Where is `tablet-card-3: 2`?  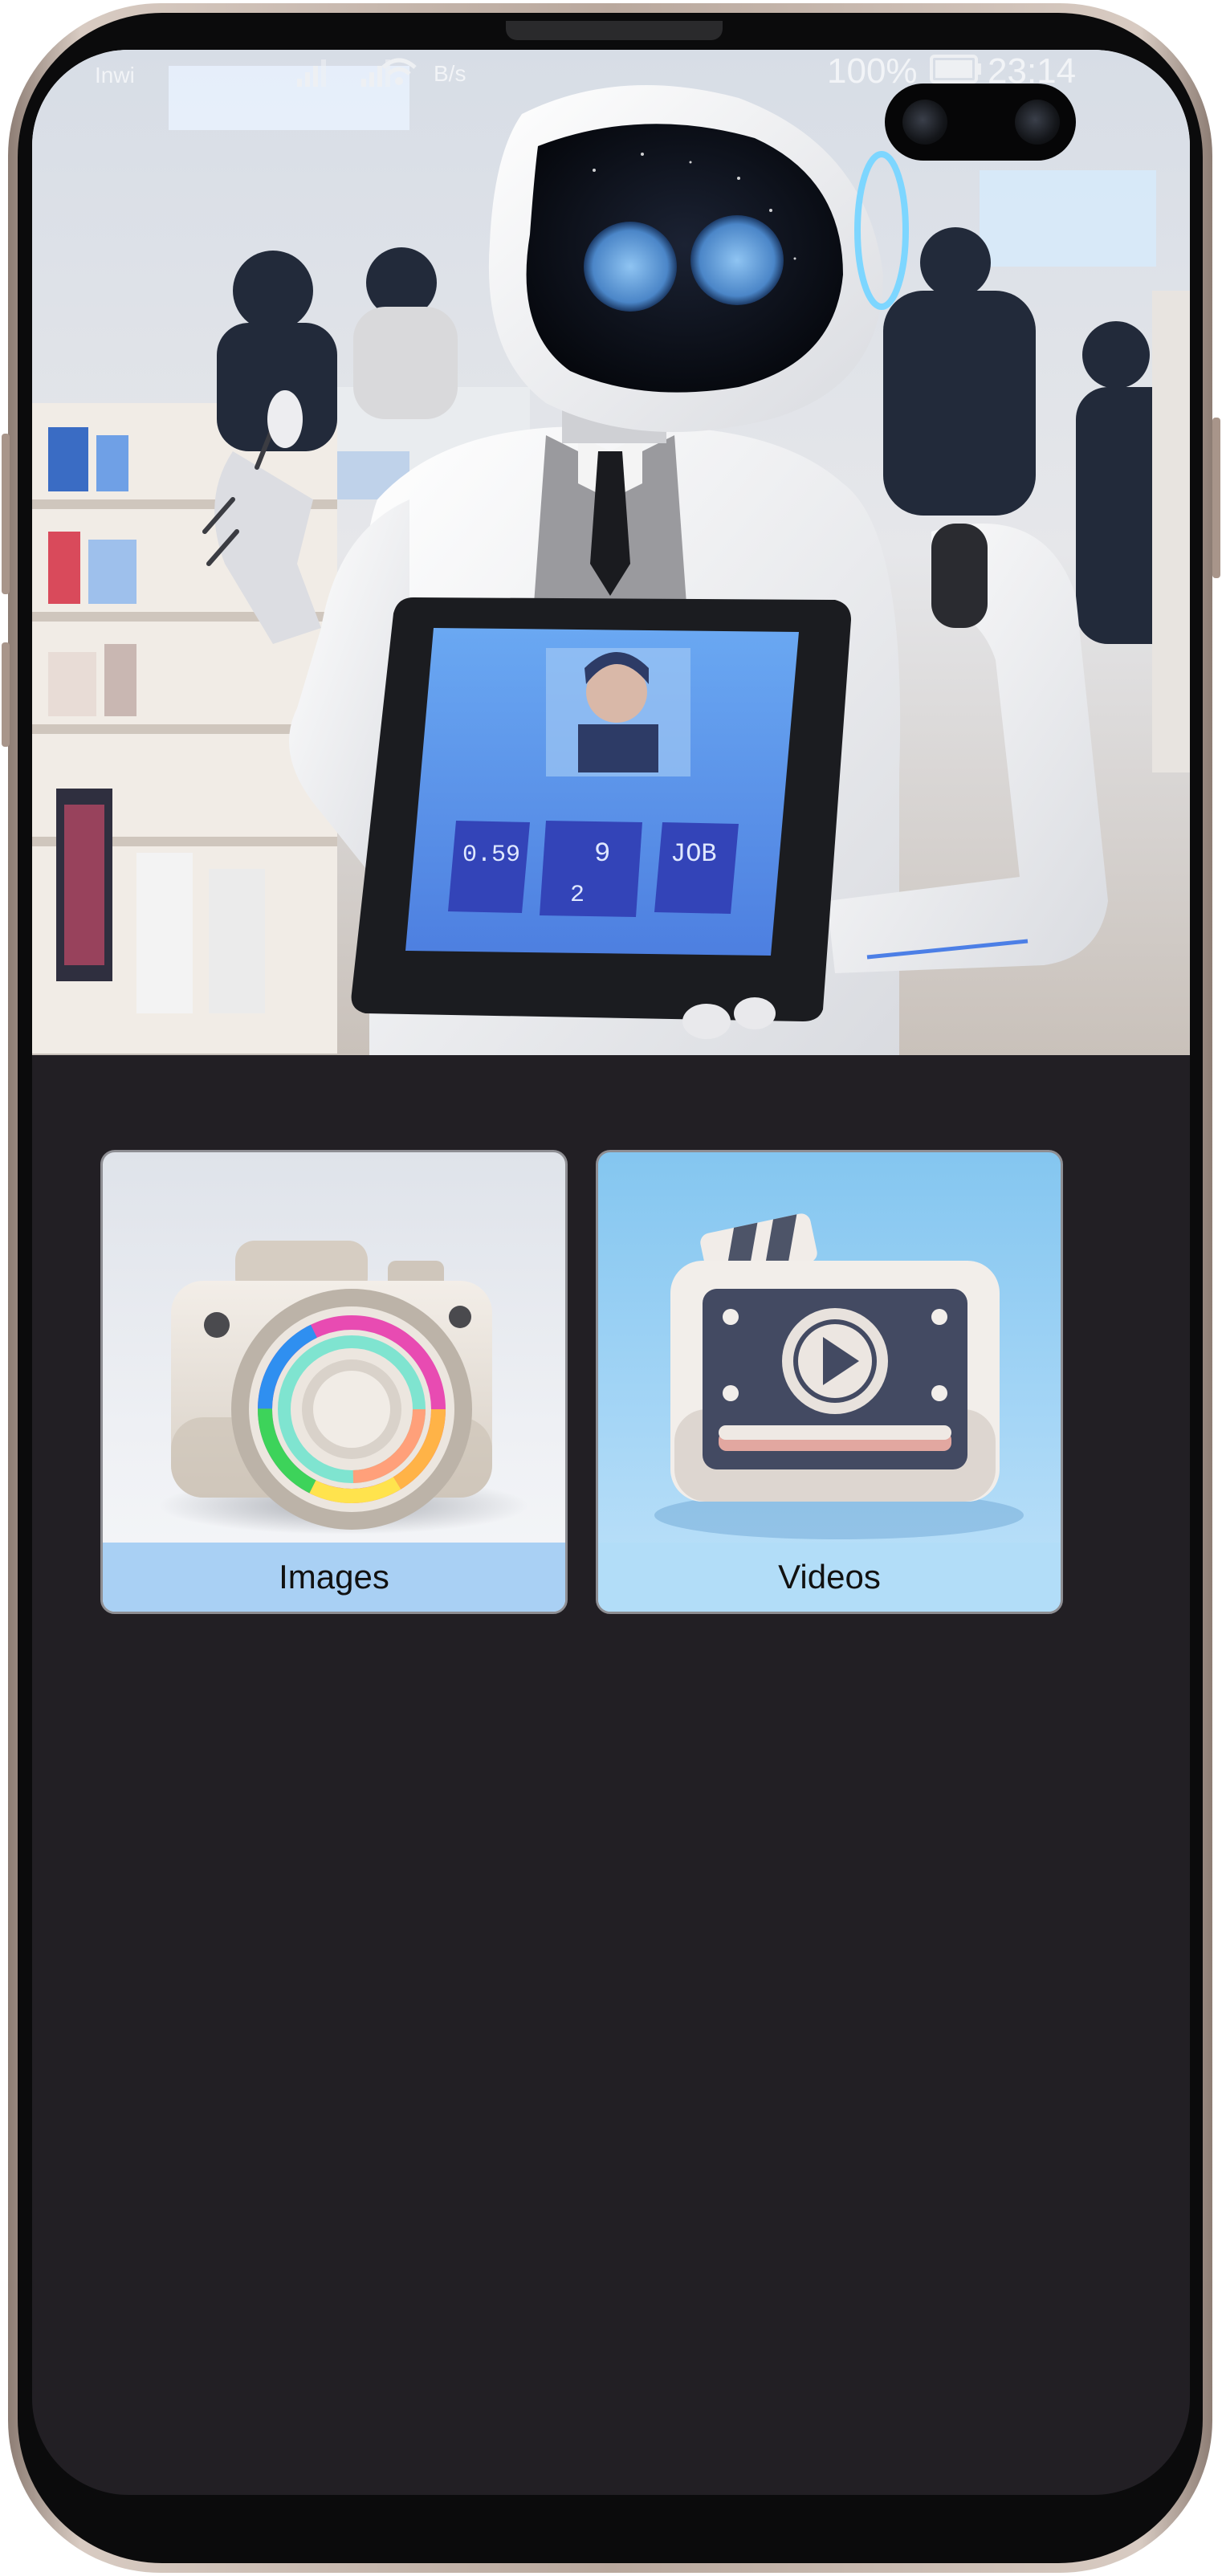
tablet-card-3: 2 is located at coordinates (577, 895).